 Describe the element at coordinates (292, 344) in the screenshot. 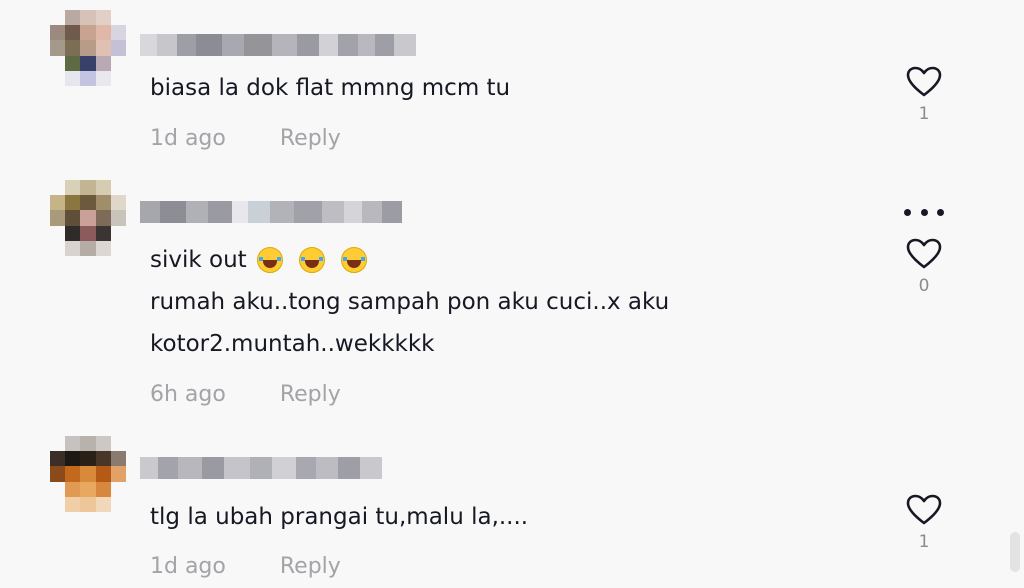

I see `comment-text-line: kotor2.muntah..wekkkkk` at that location.